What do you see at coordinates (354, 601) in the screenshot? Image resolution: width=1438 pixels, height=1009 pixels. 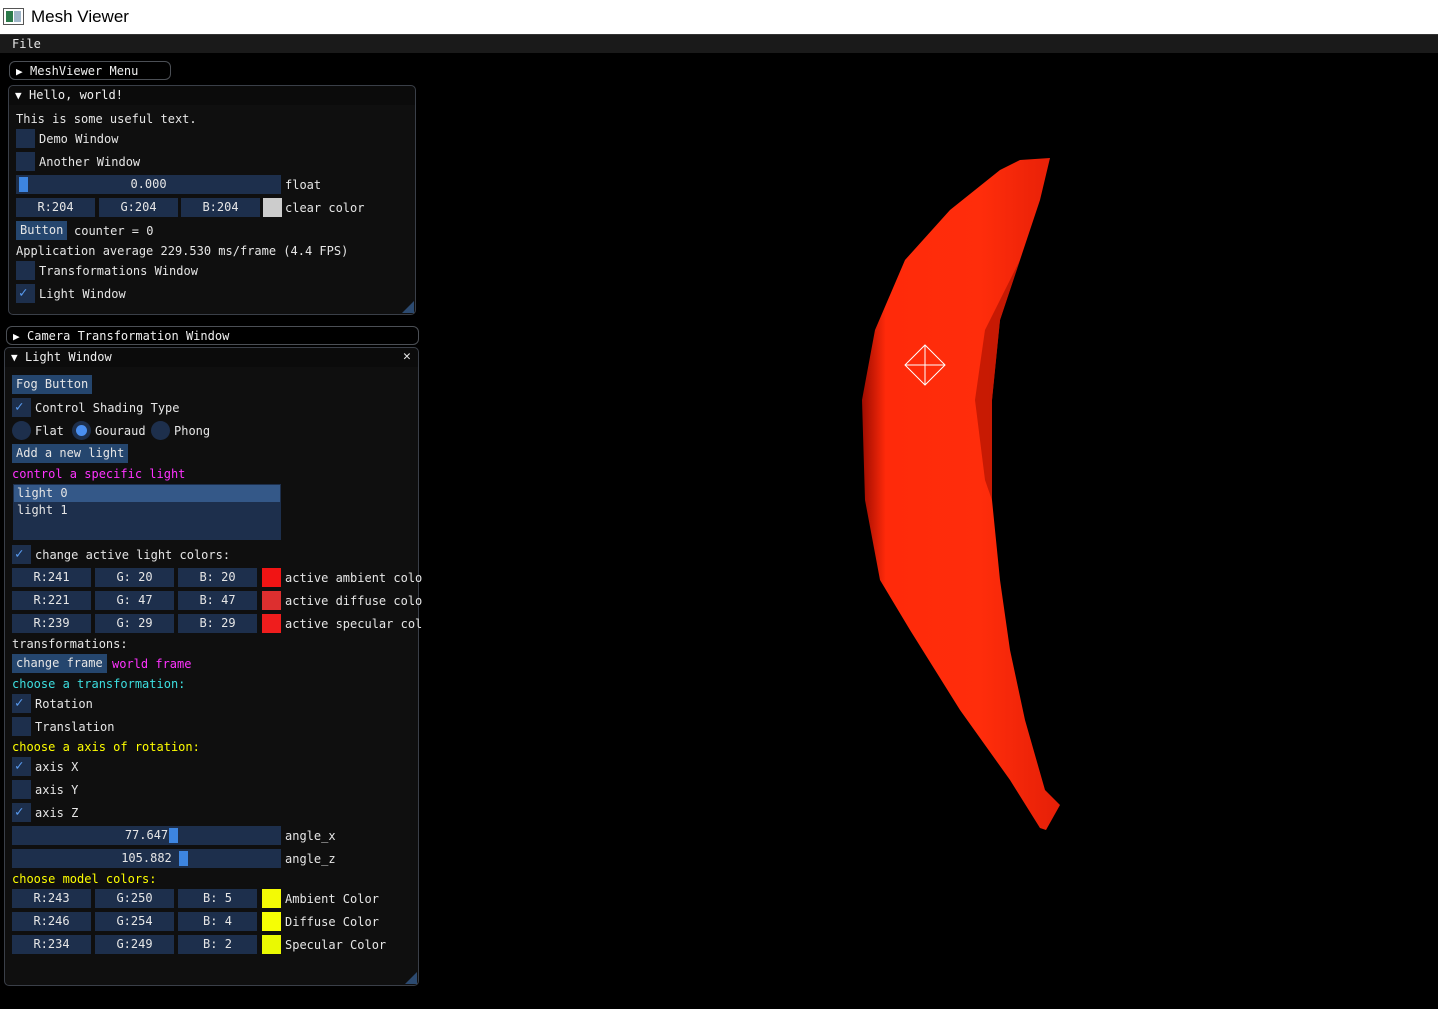 I see `diffuse-label: active diffuse colo` at bounding box center [354, 601].